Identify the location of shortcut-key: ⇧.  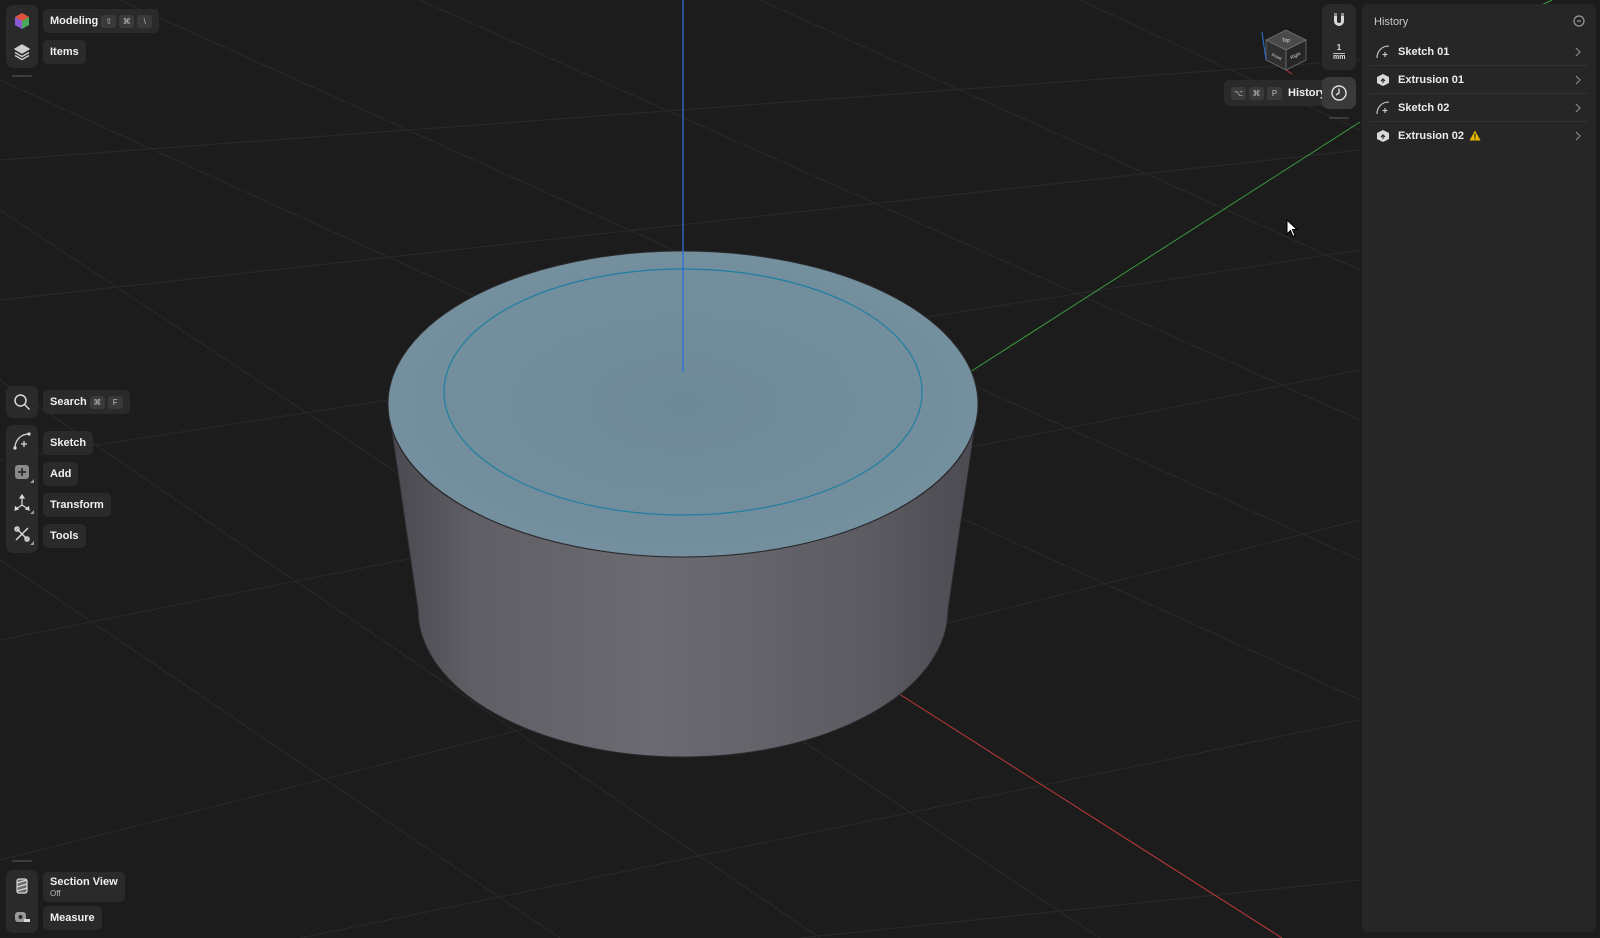
(109, 21).